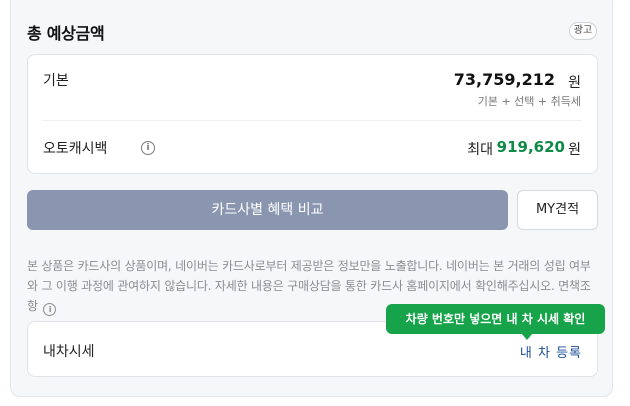  What do you see at coordinates (56, 81) in the screenshot?
I see `base-price-label: 기본` at bounding box center [56, 81].